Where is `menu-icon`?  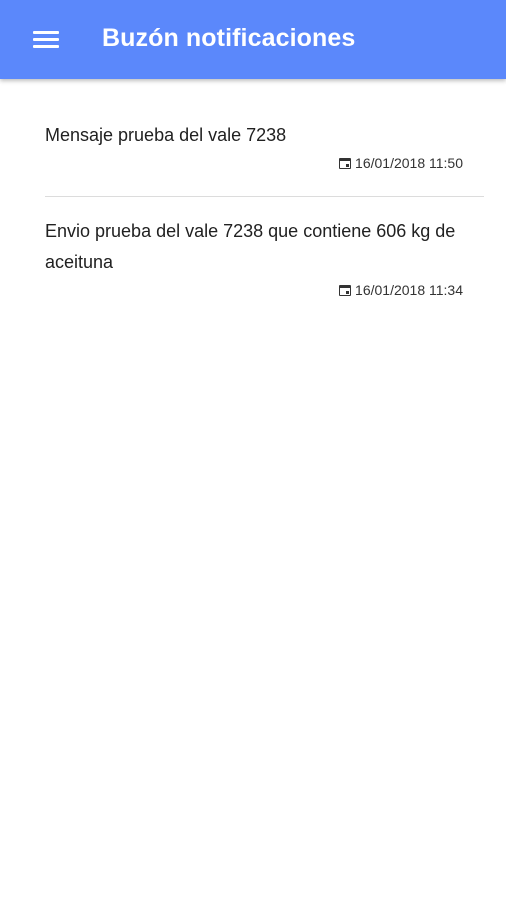 menu-icon is located at coordinates (46, 40).